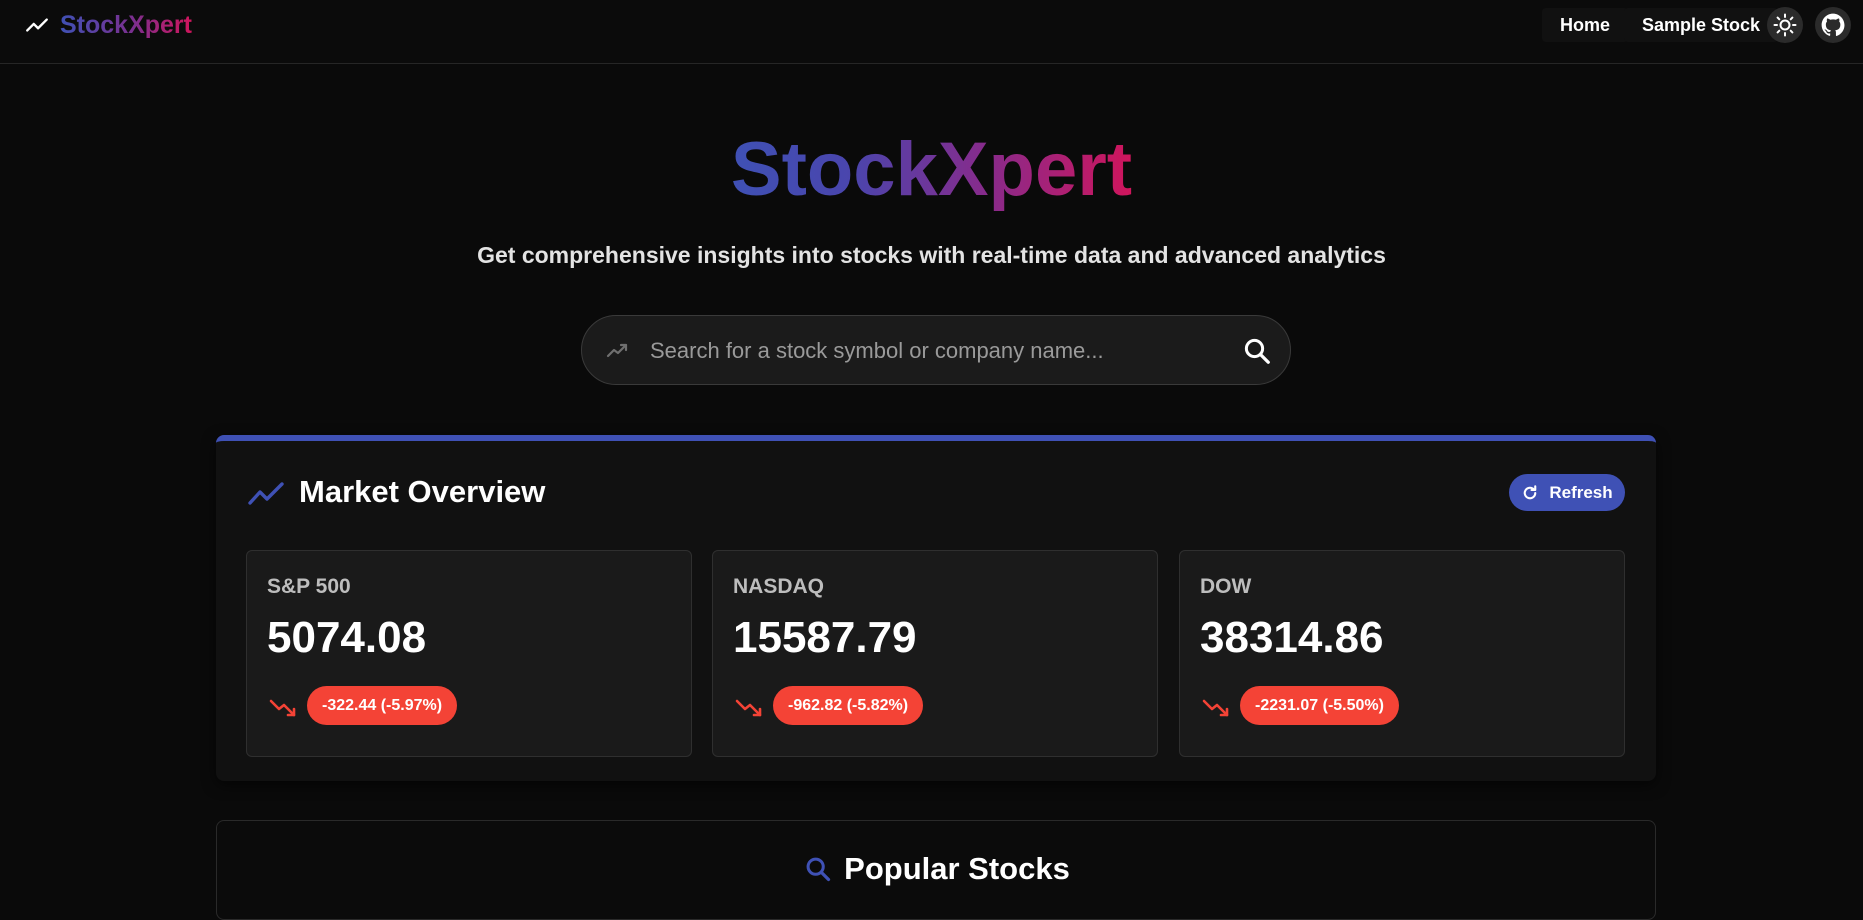 The height and width of the screenshot is (920, 1863). I want to click on stock-search-bar, so click(936, 350).